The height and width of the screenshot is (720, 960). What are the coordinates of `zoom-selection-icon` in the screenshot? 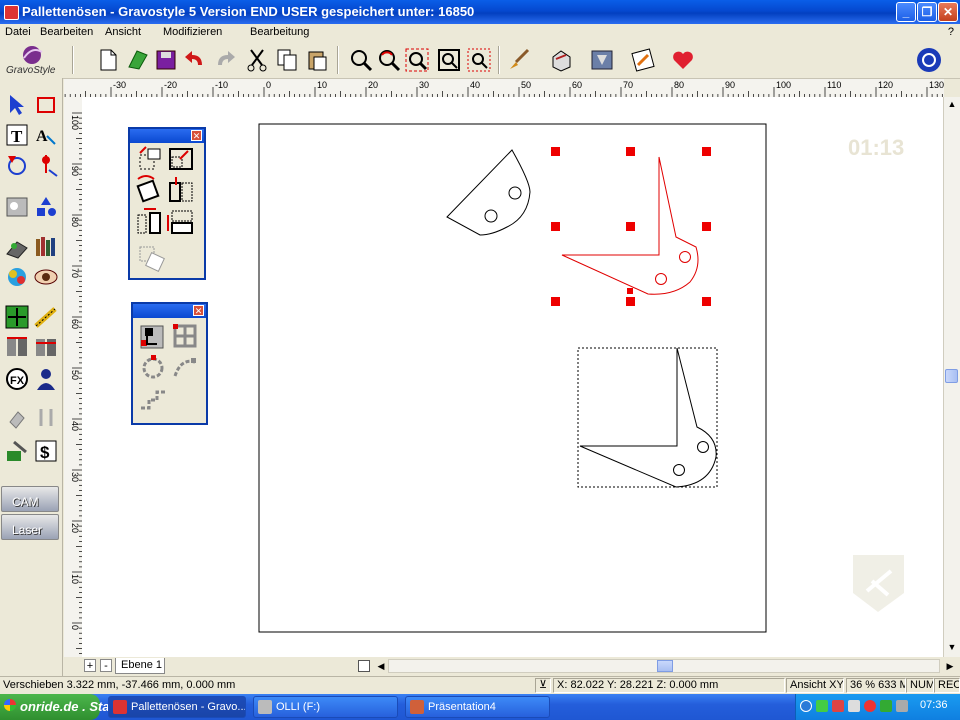 It's located at (417, 60).